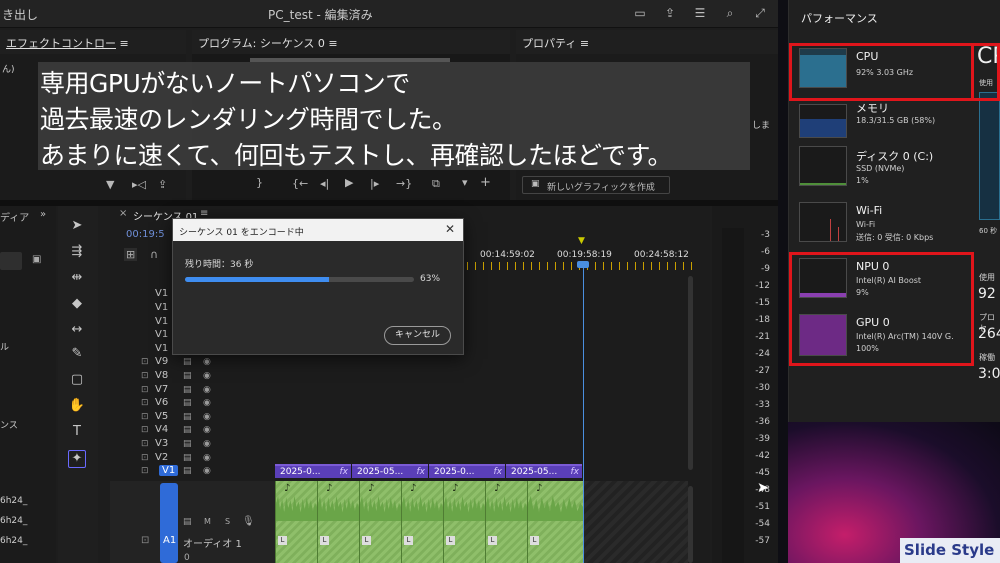 The image size is (1000, 563). Describe the element at coordinates (690, 373) in the screenshot. I see `video-scrollbar` at that location.